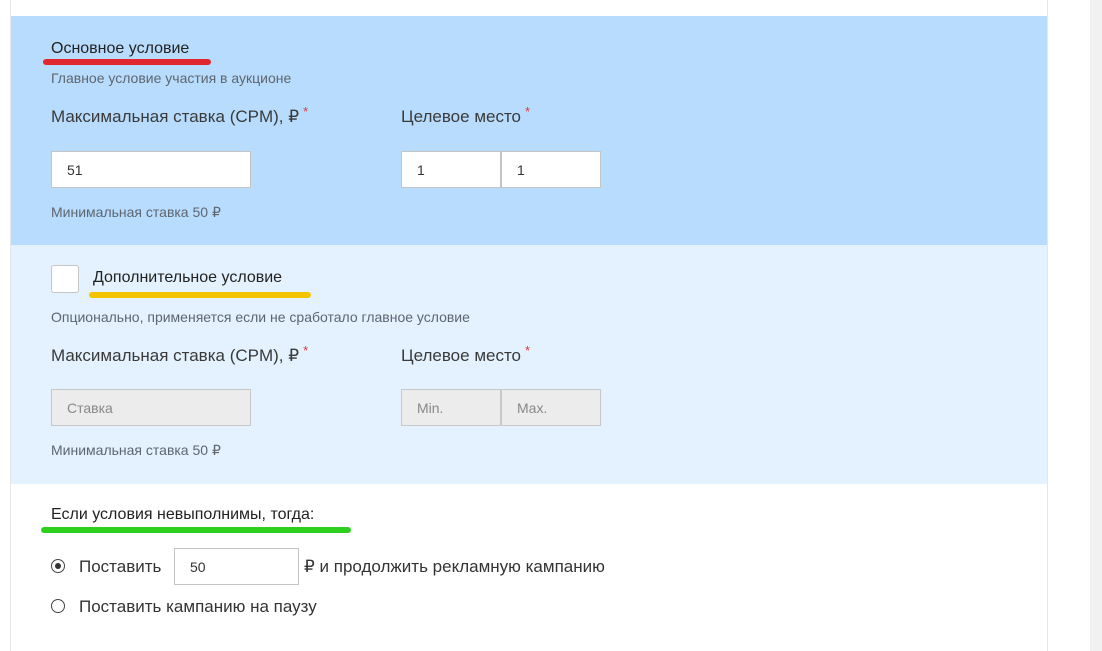 Image resolution: width=1102 pixels, height=651 pixels. Describe the element at coordinates (127, 62) in the screenshot. I see `main-condition-underline` at that location.